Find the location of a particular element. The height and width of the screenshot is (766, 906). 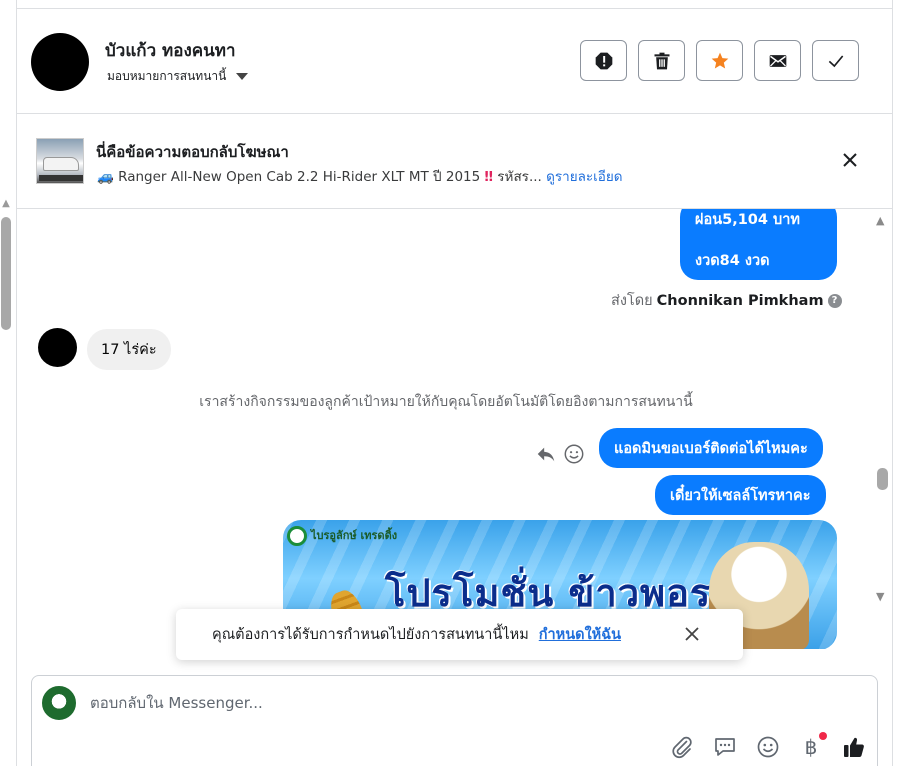

plate-shape is located at coordinates (61, 178).